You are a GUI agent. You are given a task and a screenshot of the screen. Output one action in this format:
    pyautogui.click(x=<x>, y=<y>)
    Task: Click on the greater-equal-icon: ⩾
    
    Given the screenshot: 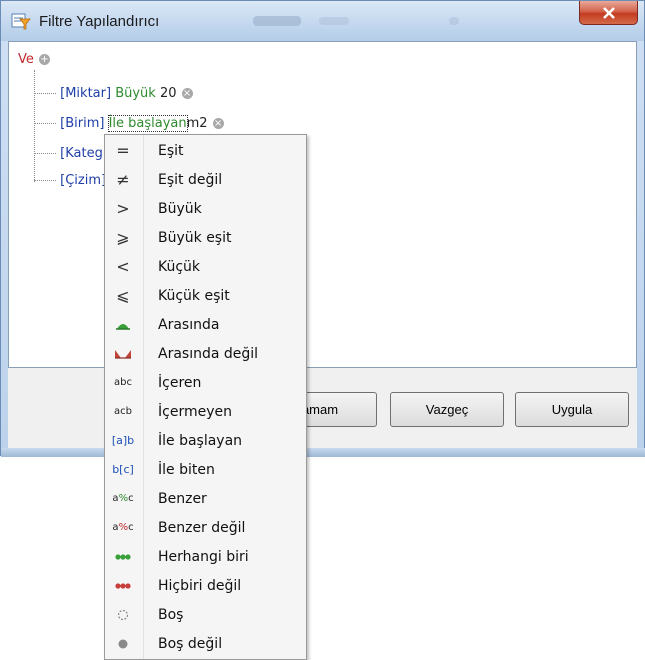 What is the action you would take?
    pyautogui.click(x=123, y=237)
    